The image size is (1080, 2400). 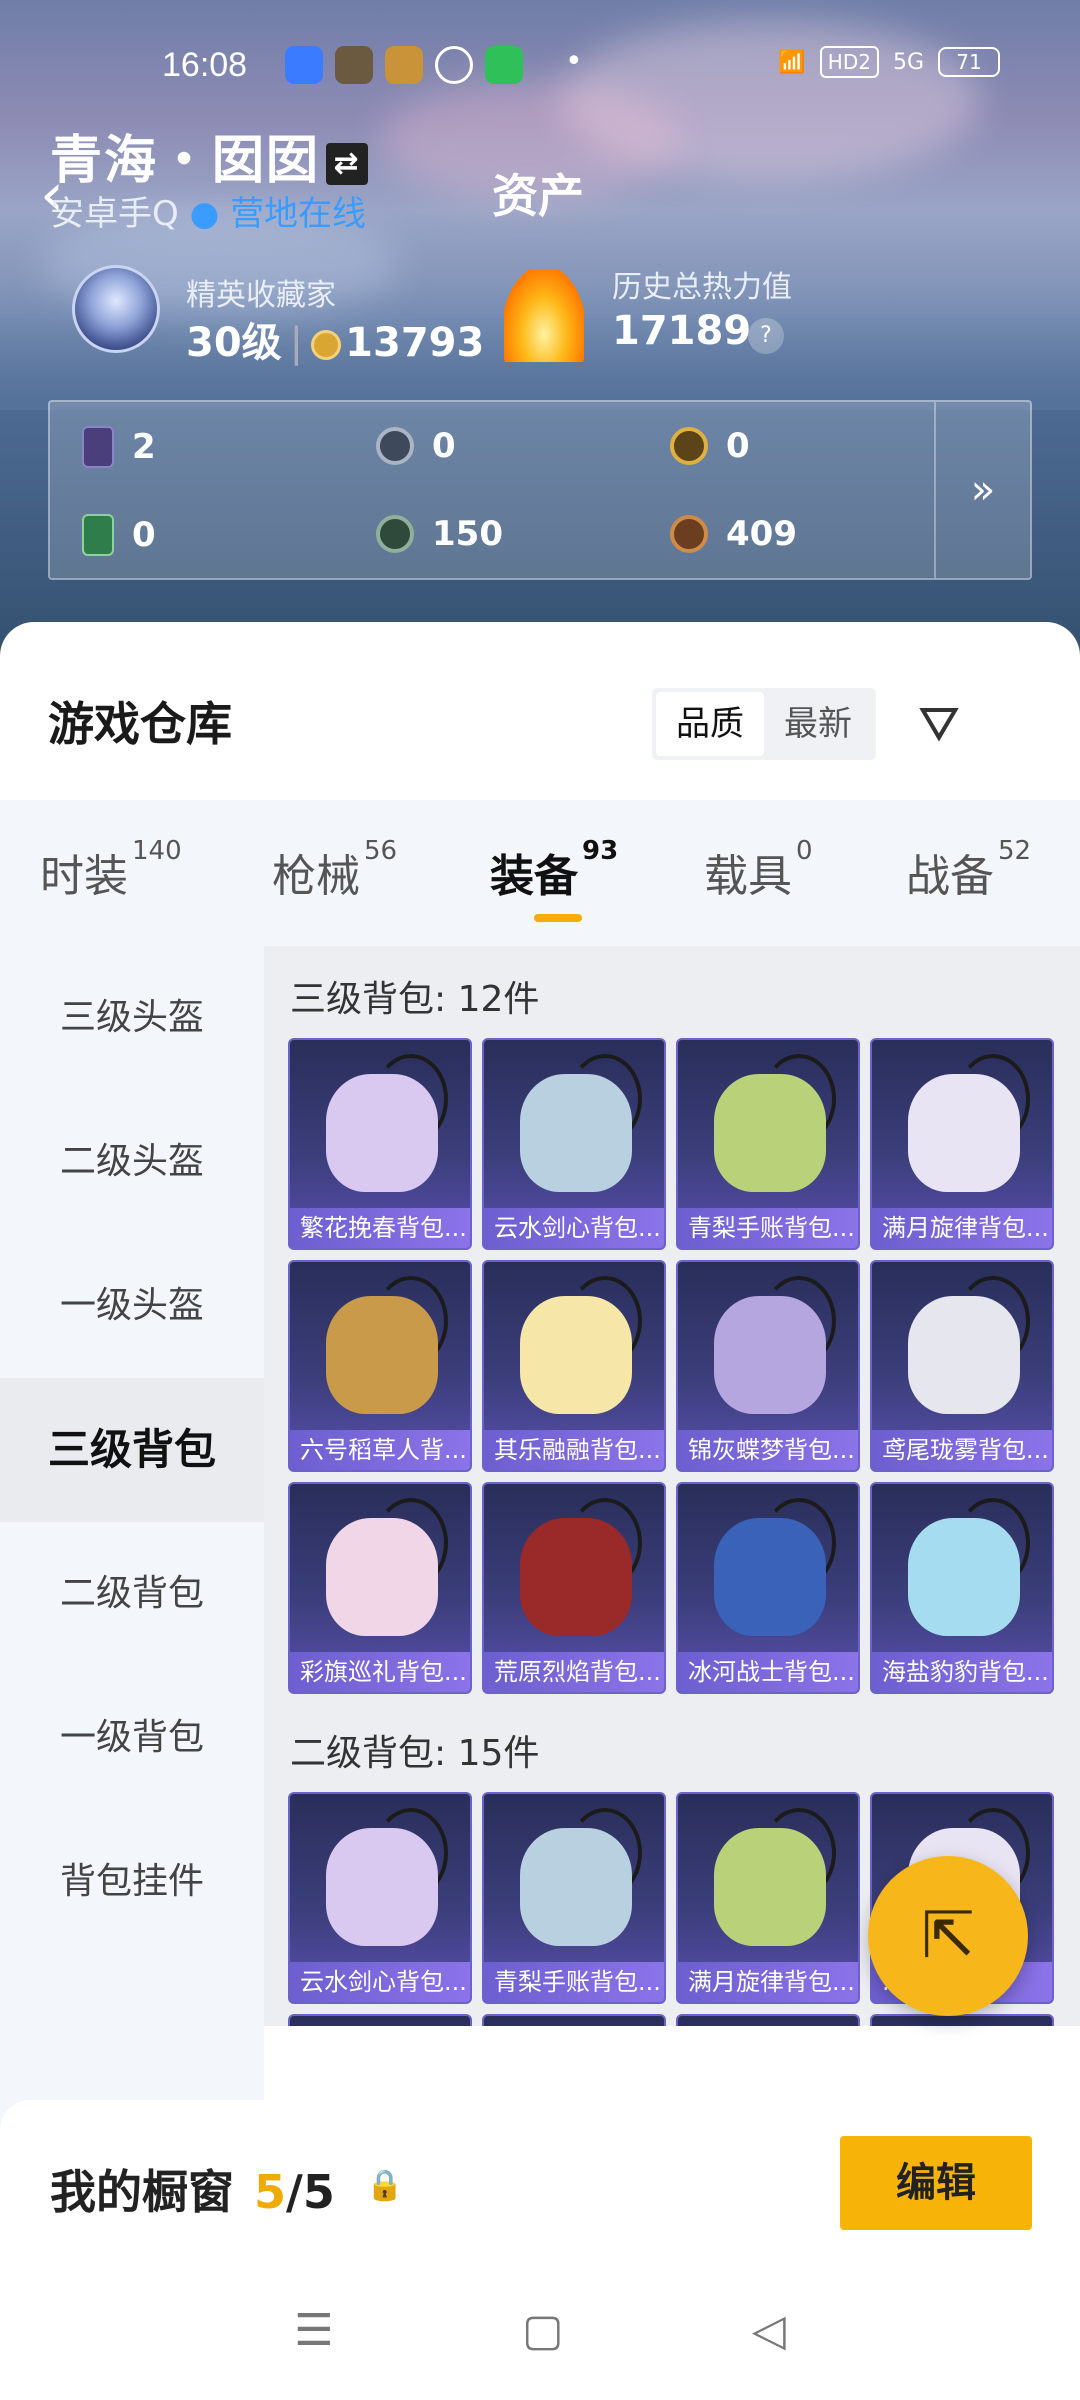 I want to click on share-icon: ⇱, so click(x=948, y=1936).